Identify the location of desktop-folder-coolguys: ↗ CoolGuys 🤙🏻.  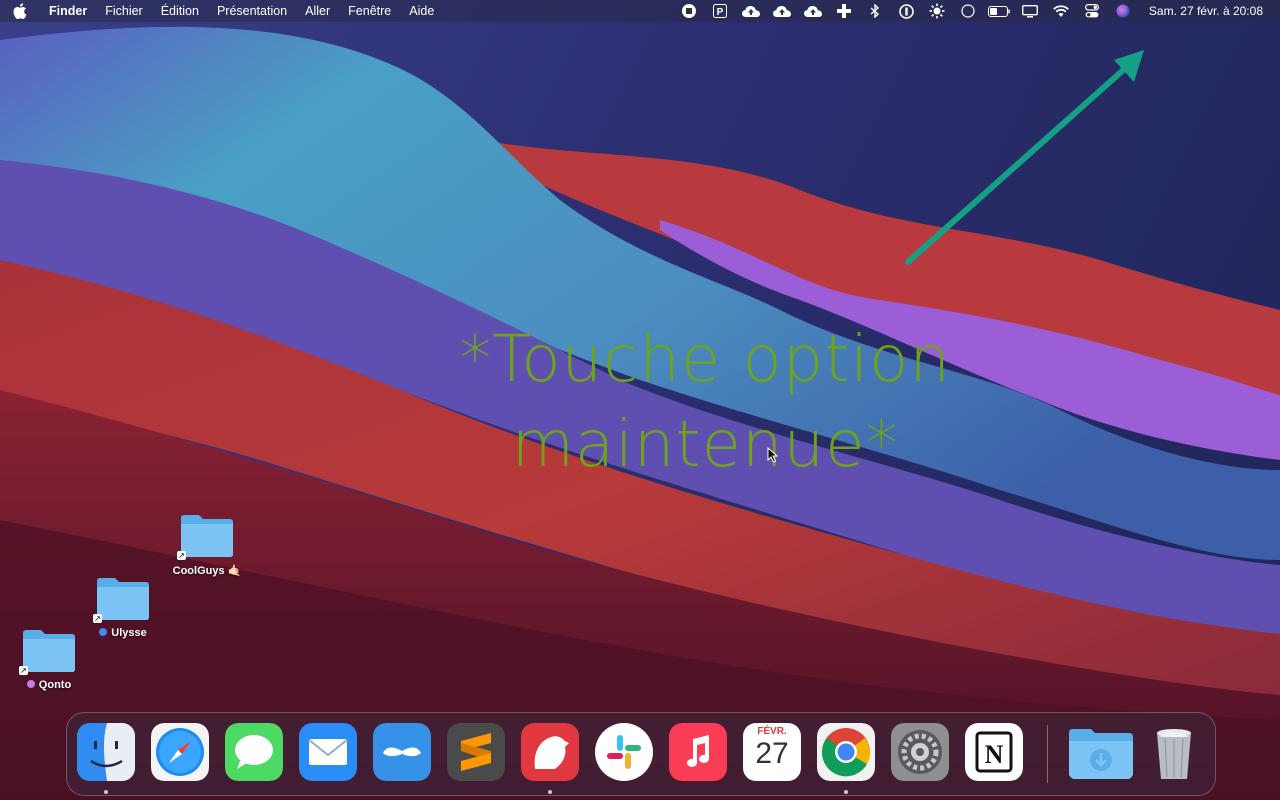
(207, 544).